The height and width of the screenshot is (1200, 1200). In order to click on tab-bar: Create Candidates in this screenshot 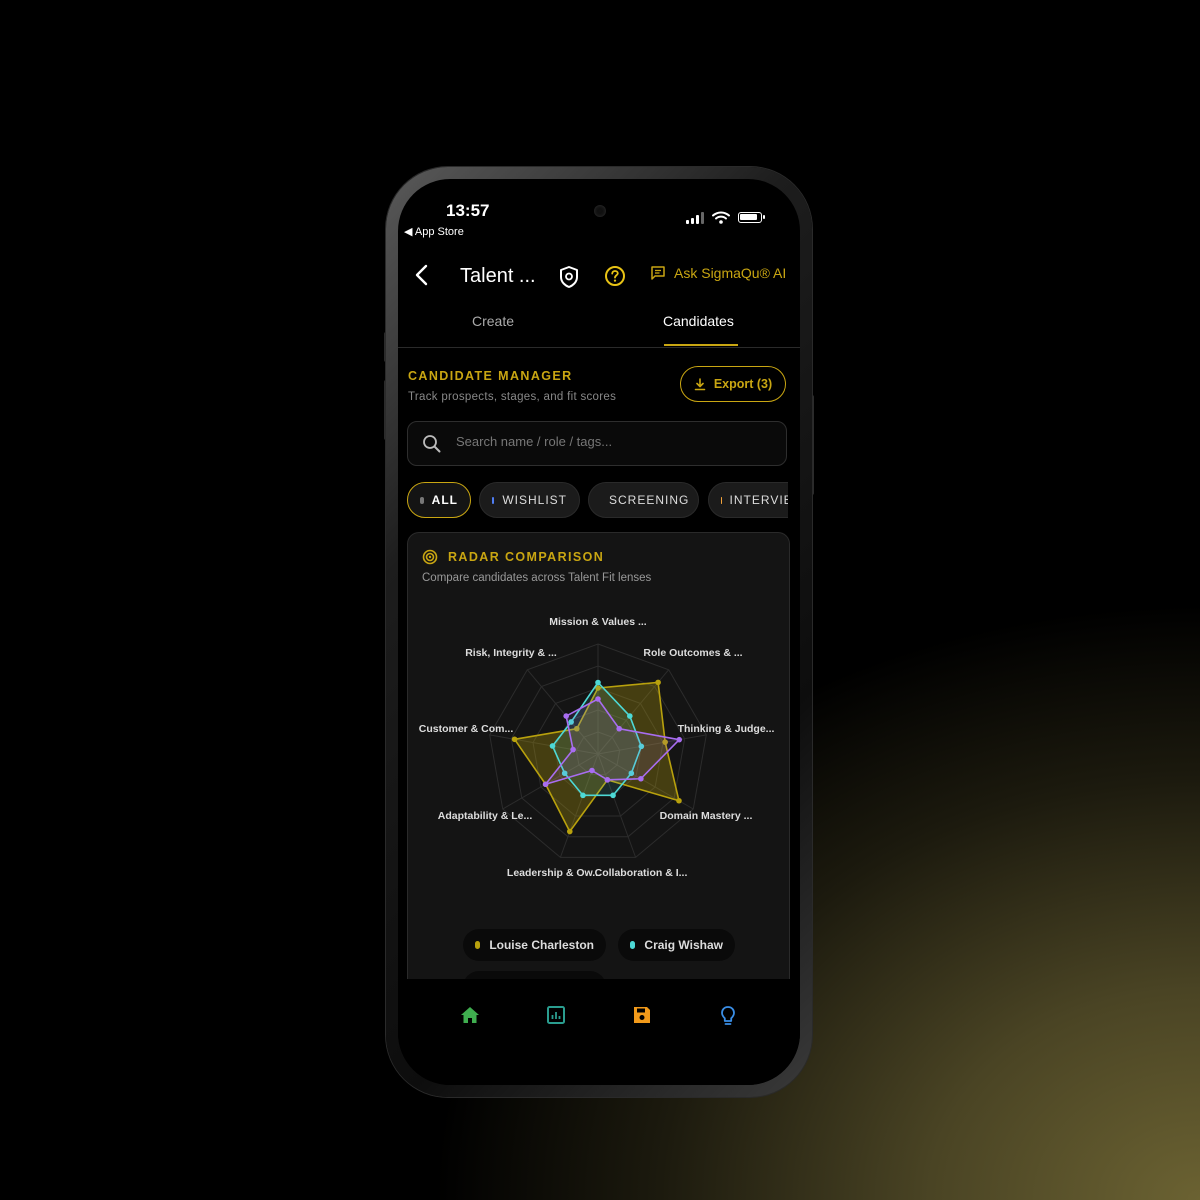, I will do `click(599, 325)`.